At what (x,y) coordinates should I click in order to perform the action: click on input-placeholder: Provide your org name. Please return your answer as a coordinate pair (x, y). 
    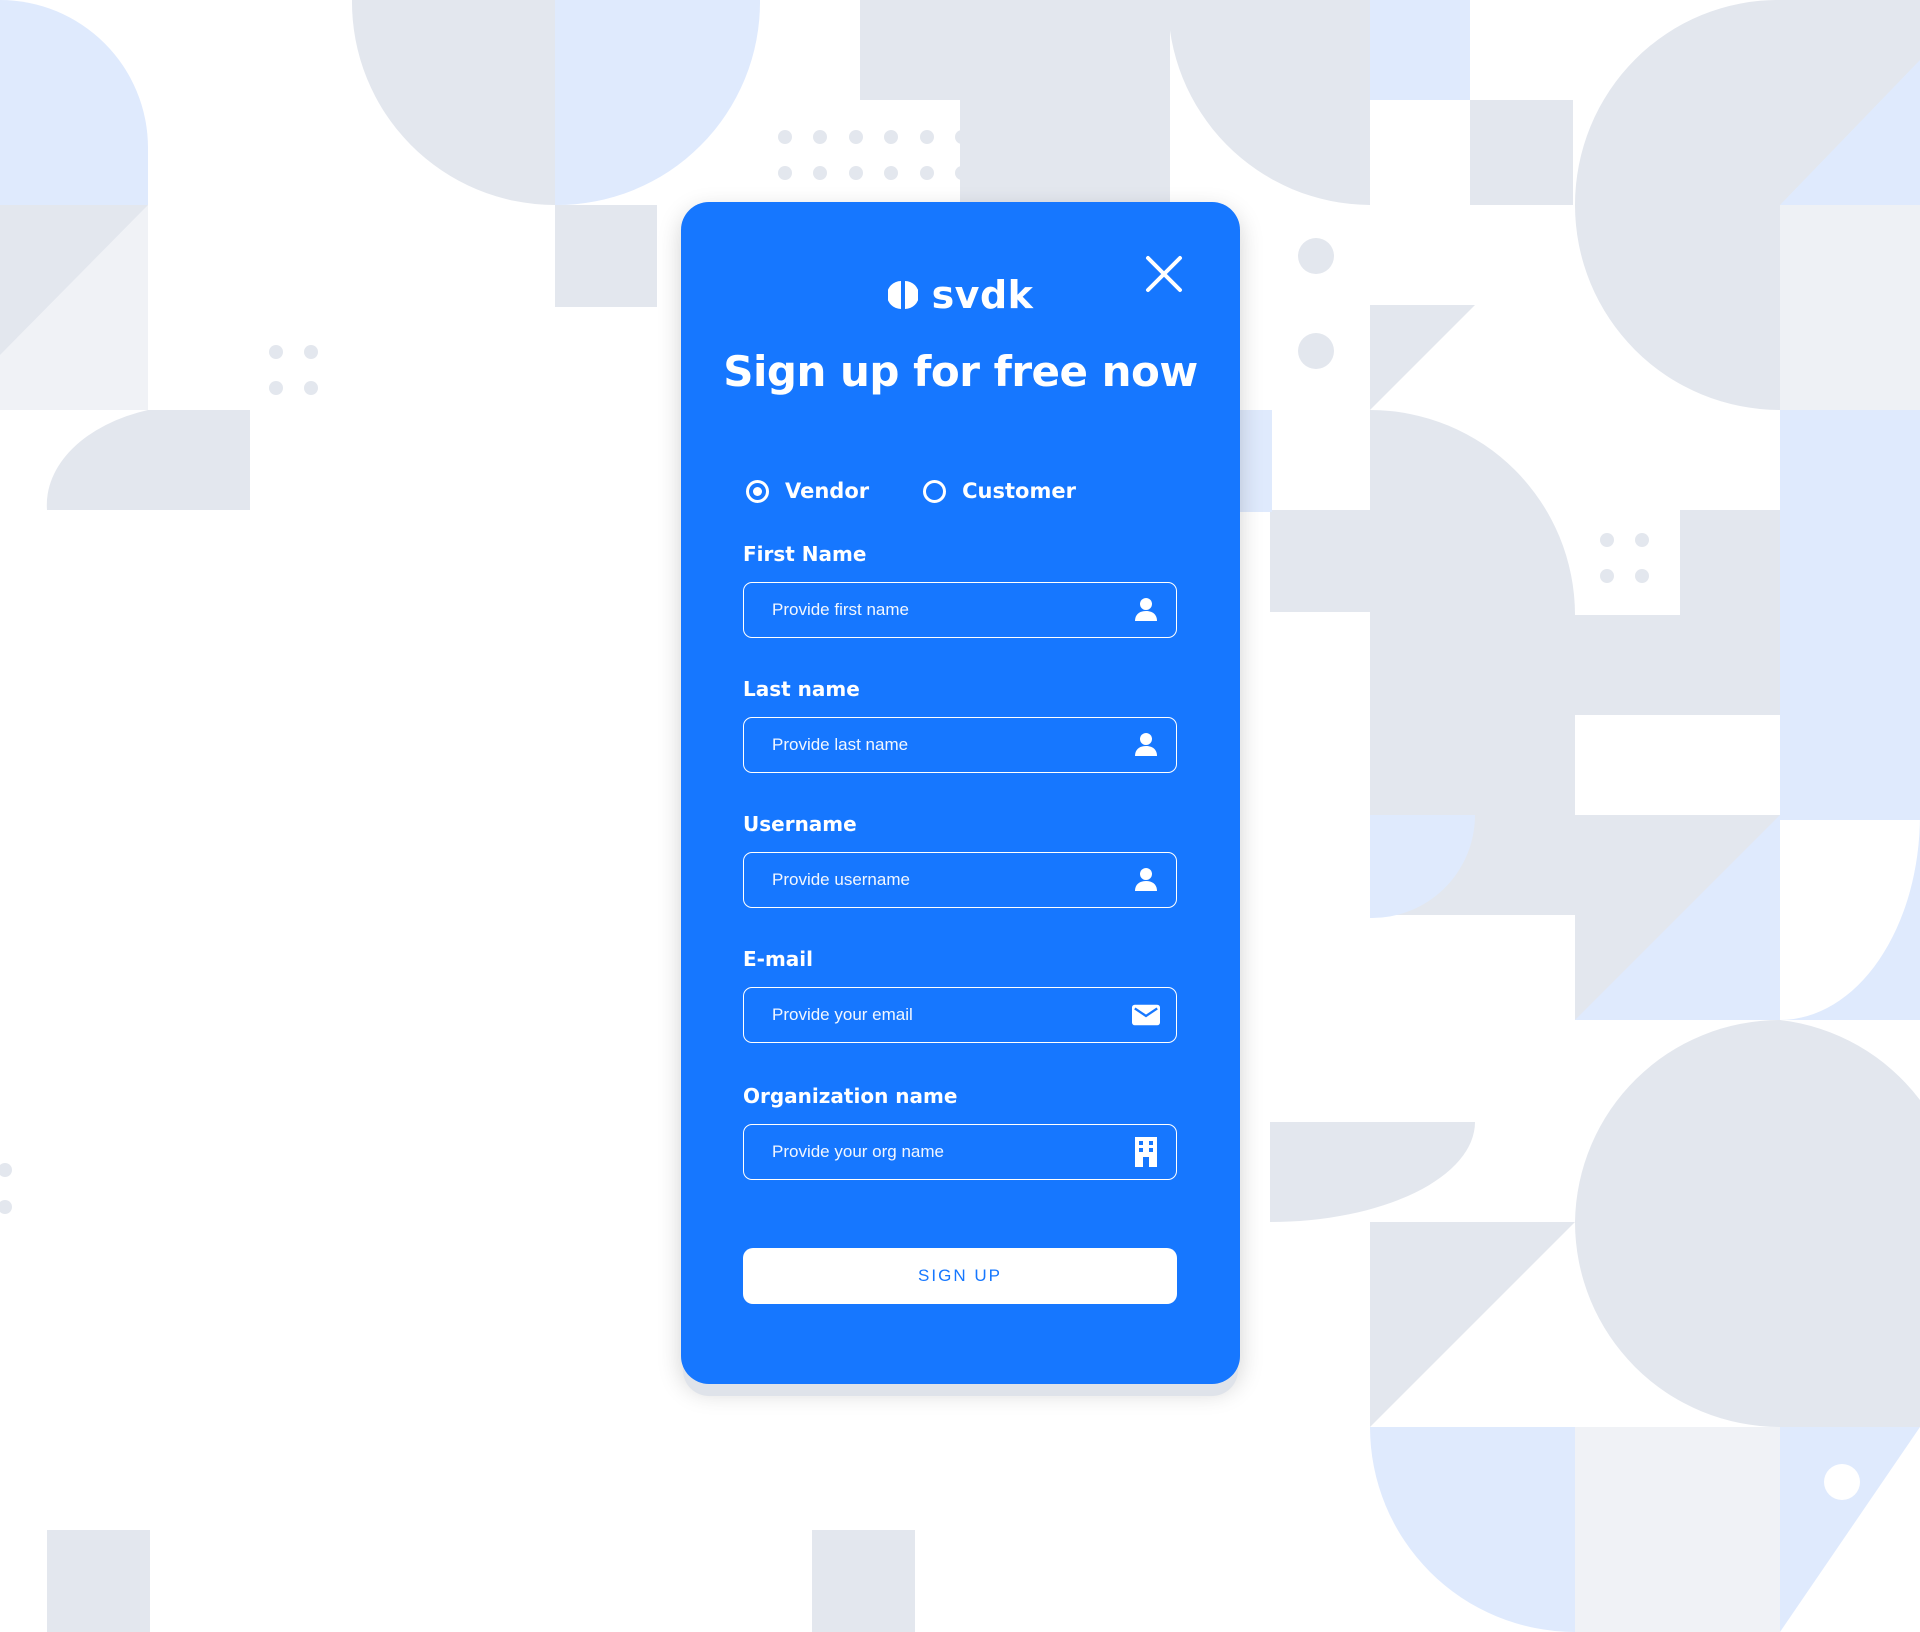
    Looking at the image, I should click on (858, 1151).